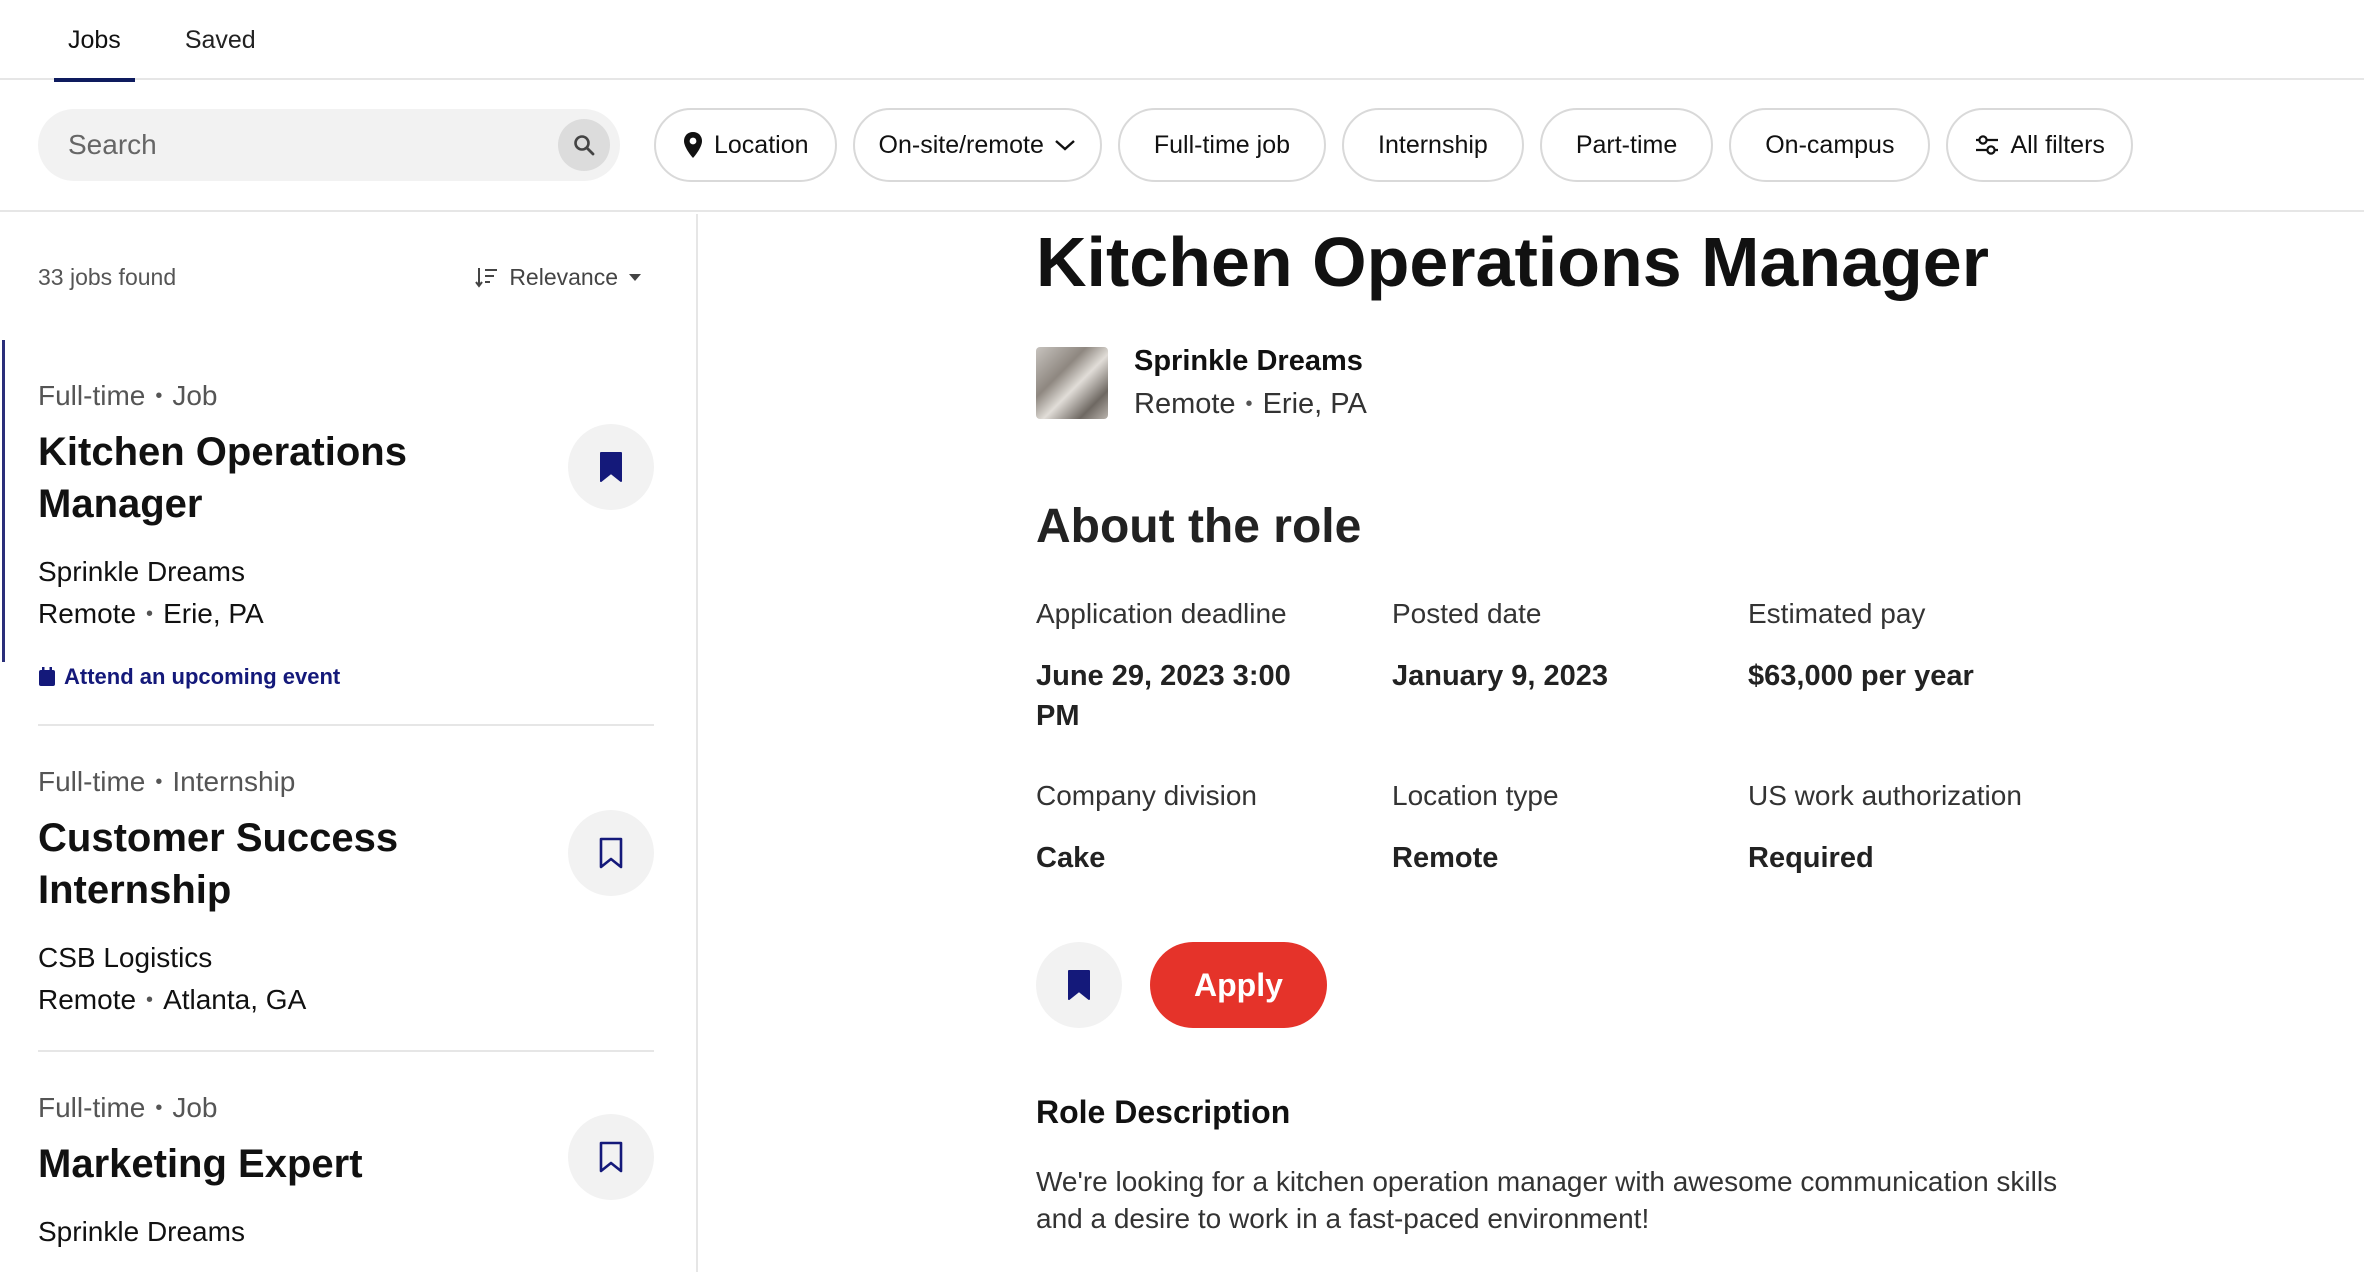 The width and height of the screenshot is (2364, 1272). What do you see at coordinates (202, 676) in the screenshot?
I see `event-link-label: Attend an upcoming event` at bounding box center [202, 676].